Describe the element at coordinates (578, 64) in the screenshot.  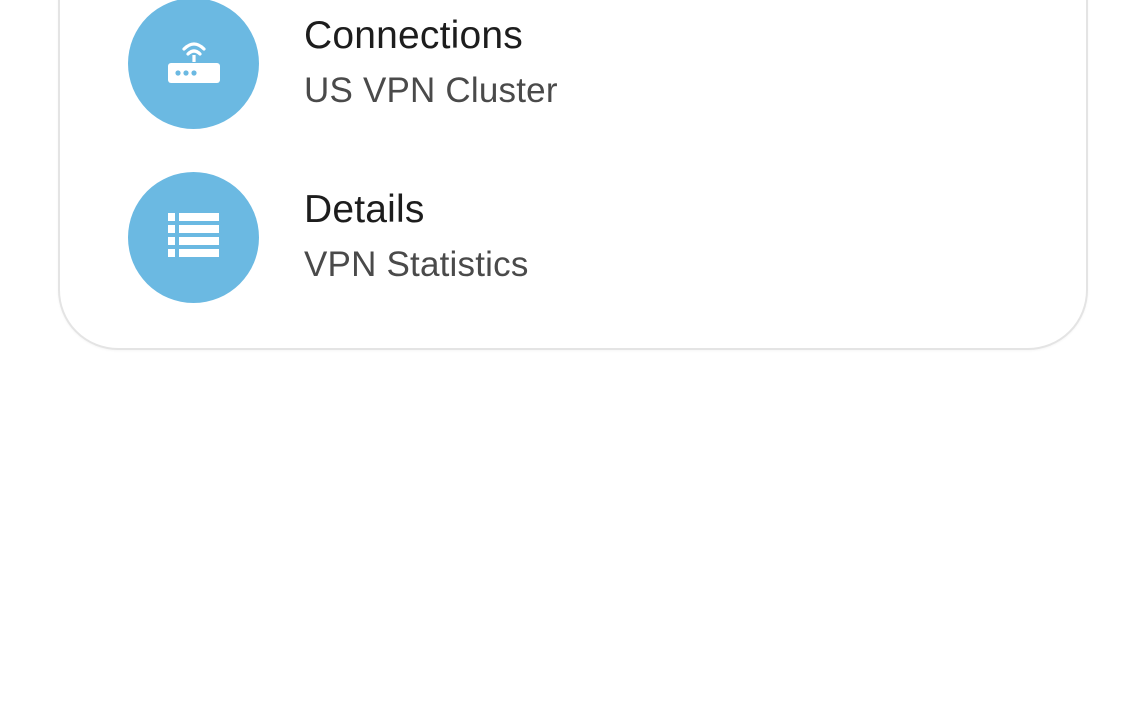
I see `menu-item-connections: Connections US VPN Cluster` at that location.